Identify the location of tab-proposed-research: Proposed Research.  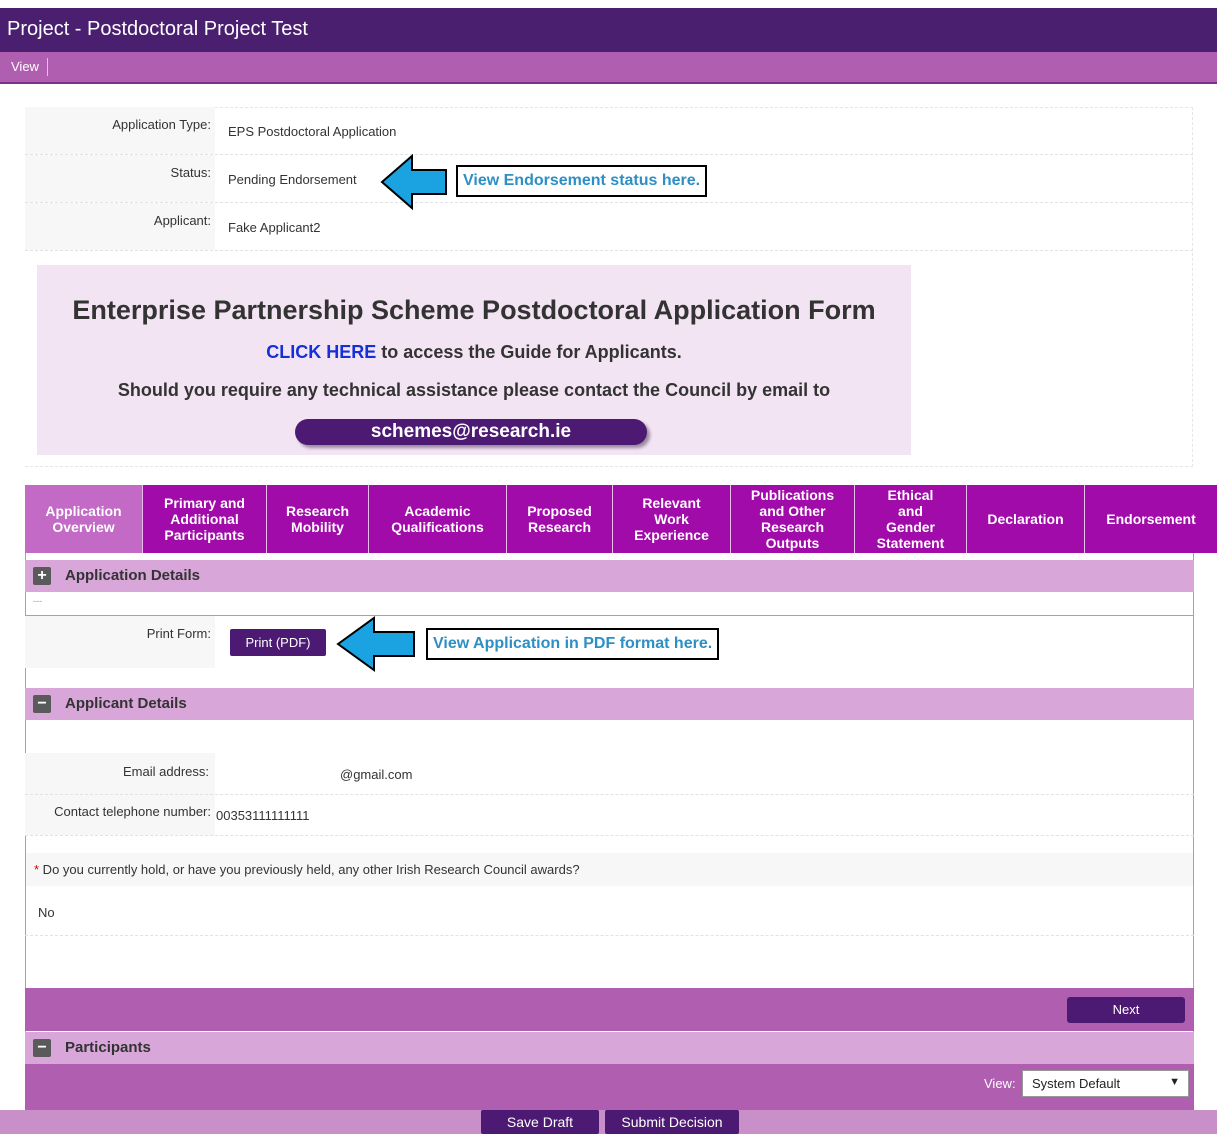
(560, 519).